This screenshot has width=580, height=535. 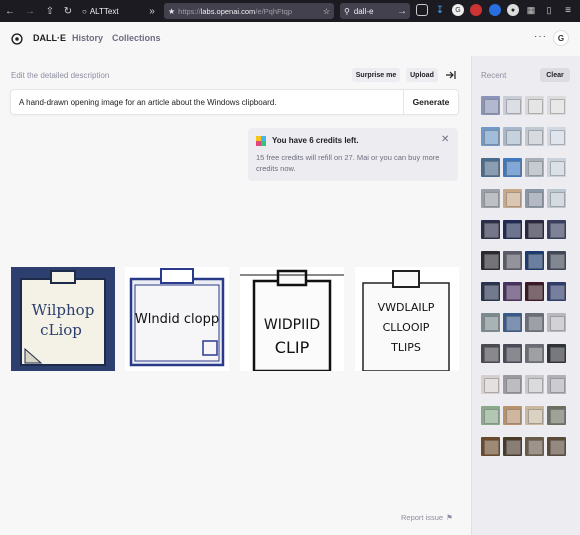 What do you see at coordinates (274, 11) in the screenshot?
I see `url-path: /e/PqhFtqp` at bounding box center [274, 11].